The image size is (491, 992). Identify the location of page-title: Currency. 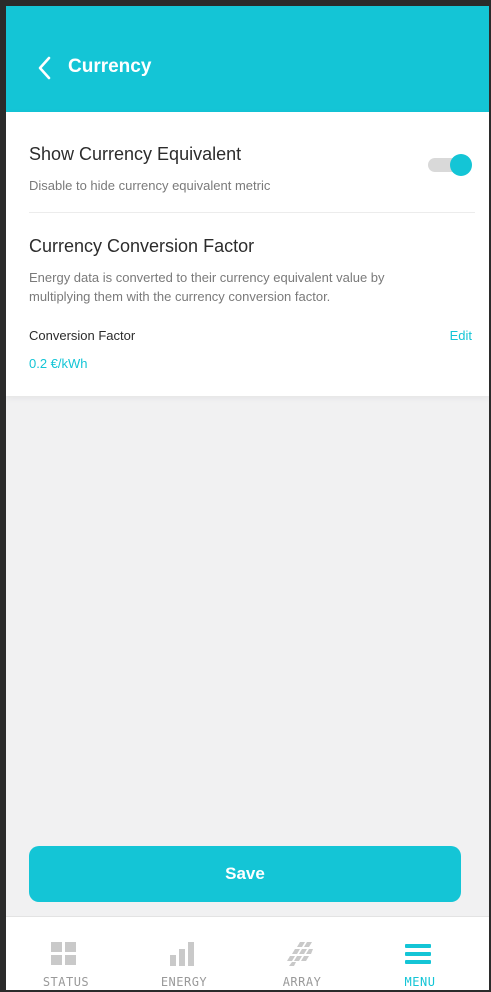
(110, 66).